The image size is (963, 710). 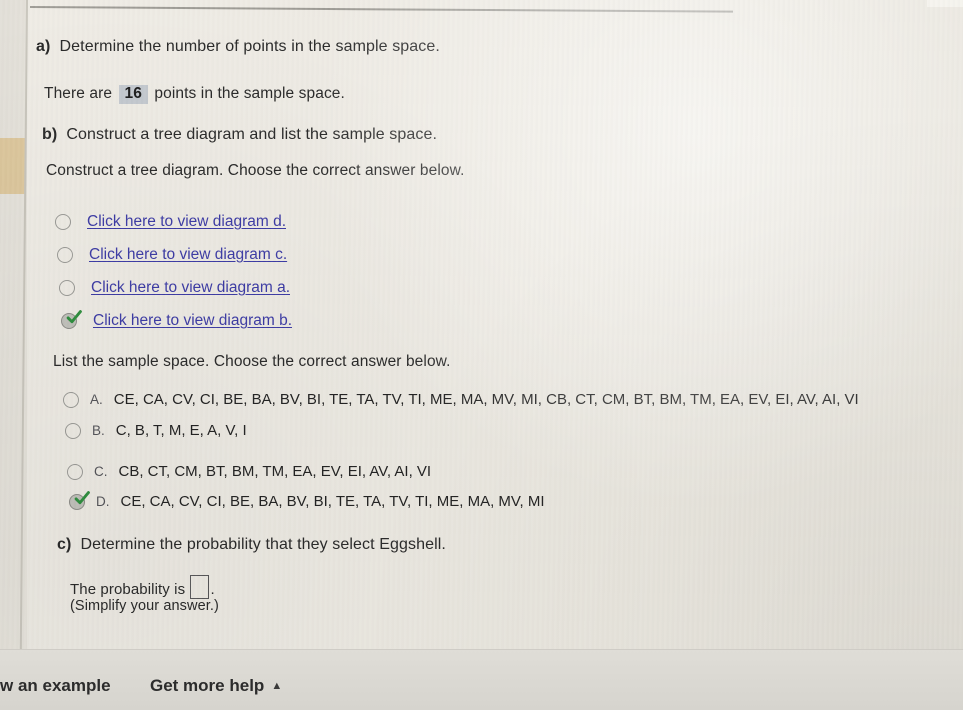 What do you see at coordinates (277, 686) in the screenshot?
I see `caret-up-icon: ▲` at bounding box center [277, 686].